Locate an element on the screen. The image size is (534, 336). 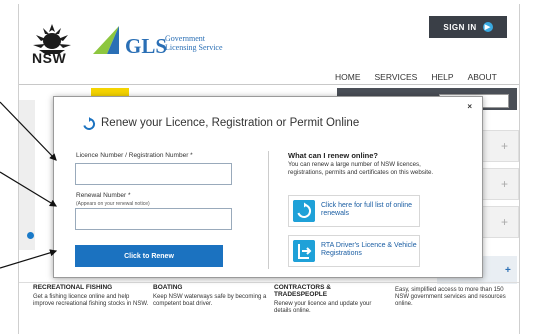
feature-title: CONTRACTORS & TRADESPEOPLE is located at coordinates (302, 291).